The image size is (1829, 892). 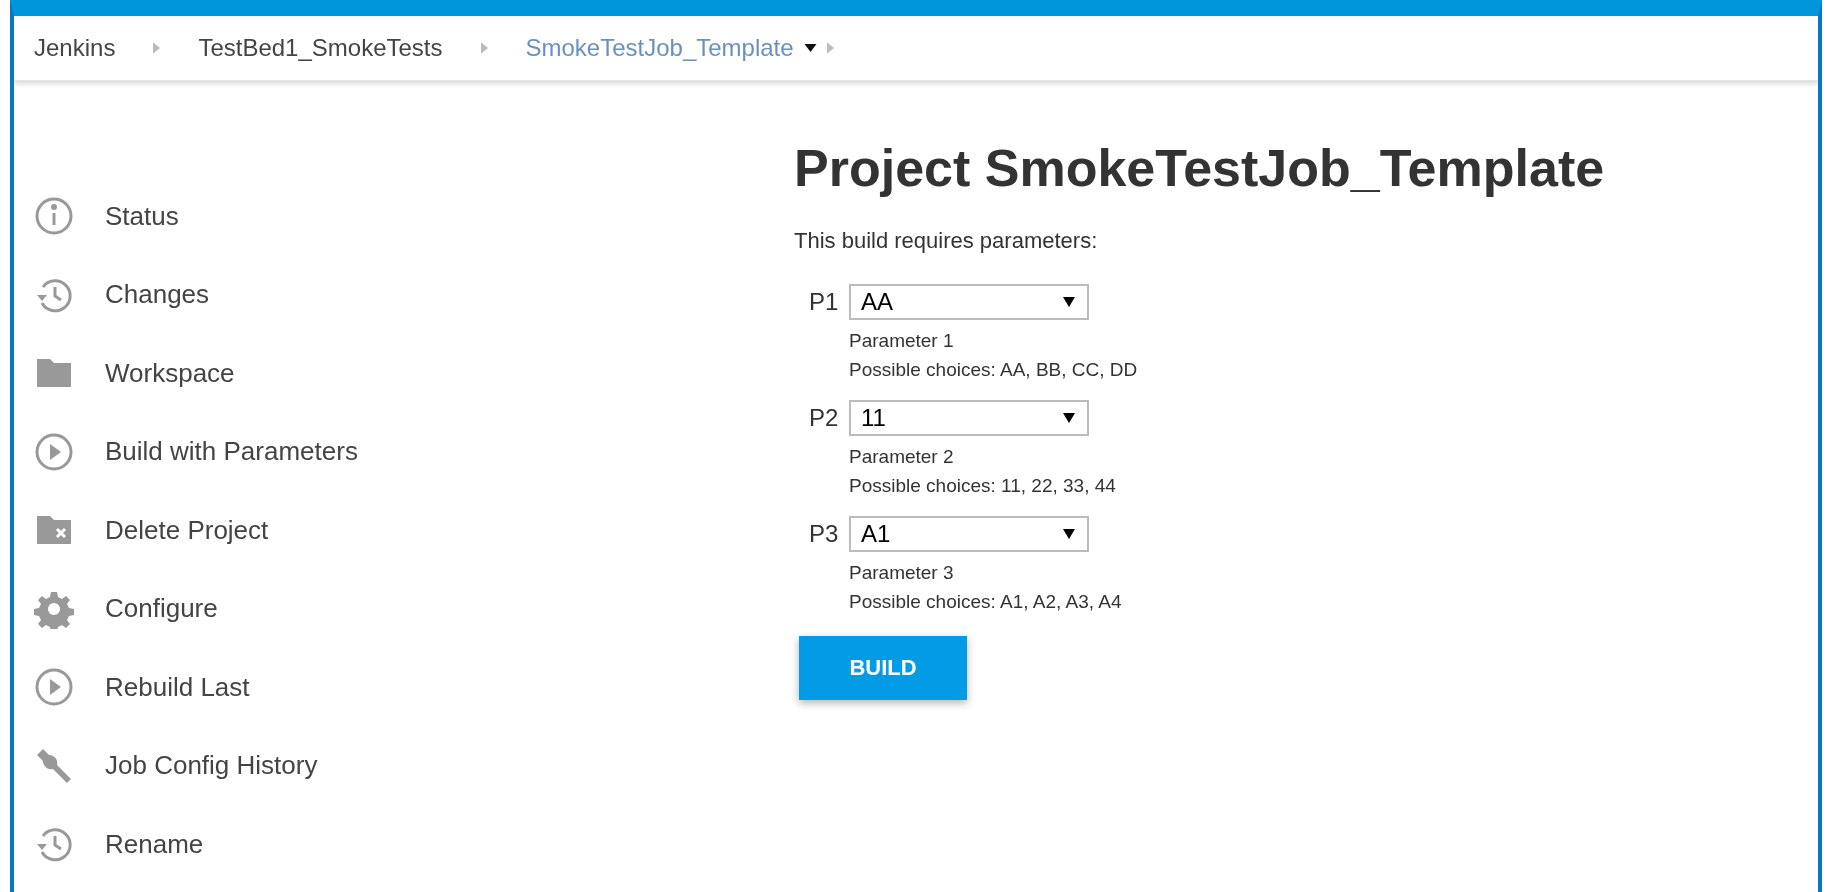 What do you see at coordinates (969, 418) in the screenshot?
I see `dropdown: 11` at bounding box center [969, 418].